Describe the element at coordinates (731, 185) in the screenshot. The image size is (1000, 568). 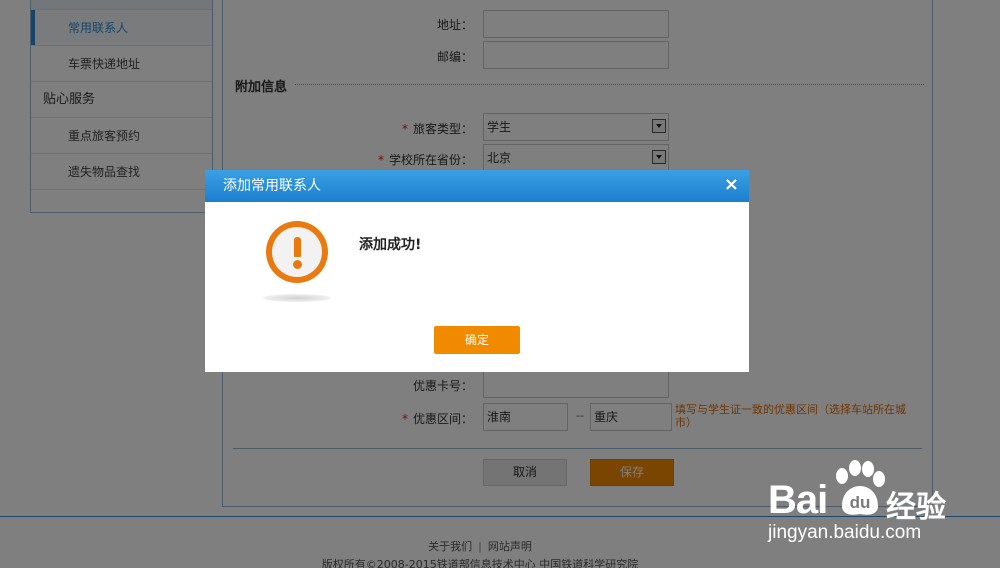
I see `close-icon: ×` at that location.